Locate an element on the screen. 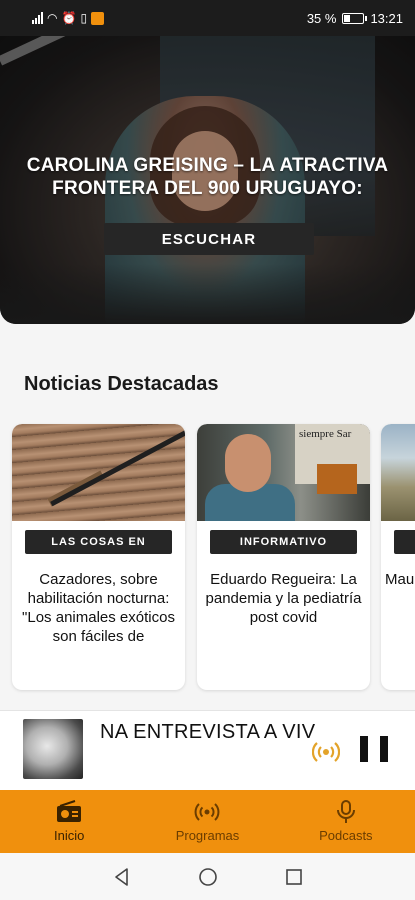  card-headline: Mau Aso "H erro is located at coordinates (400, 579).